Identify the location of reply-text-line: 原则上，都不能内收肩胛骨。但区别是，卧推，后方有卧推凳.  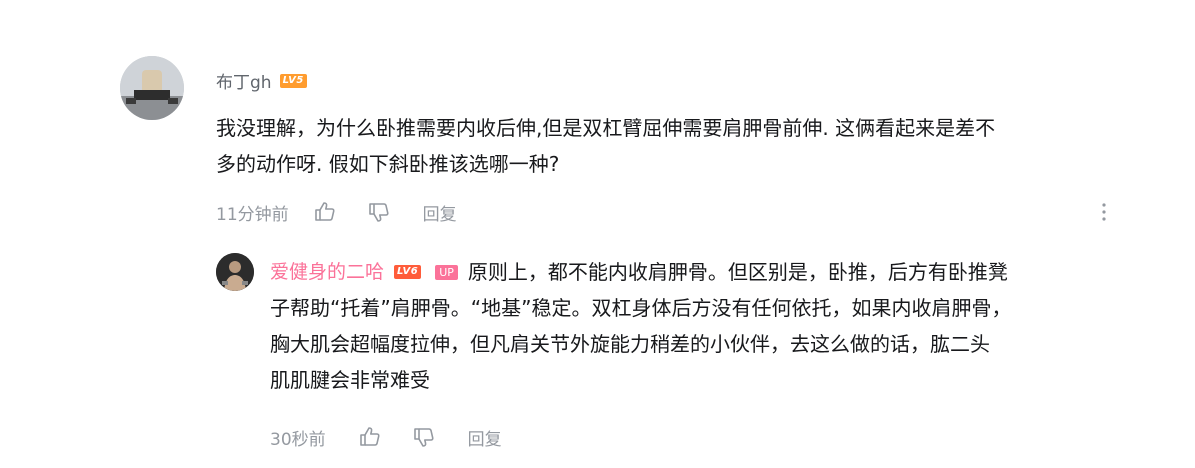
(737, 272).